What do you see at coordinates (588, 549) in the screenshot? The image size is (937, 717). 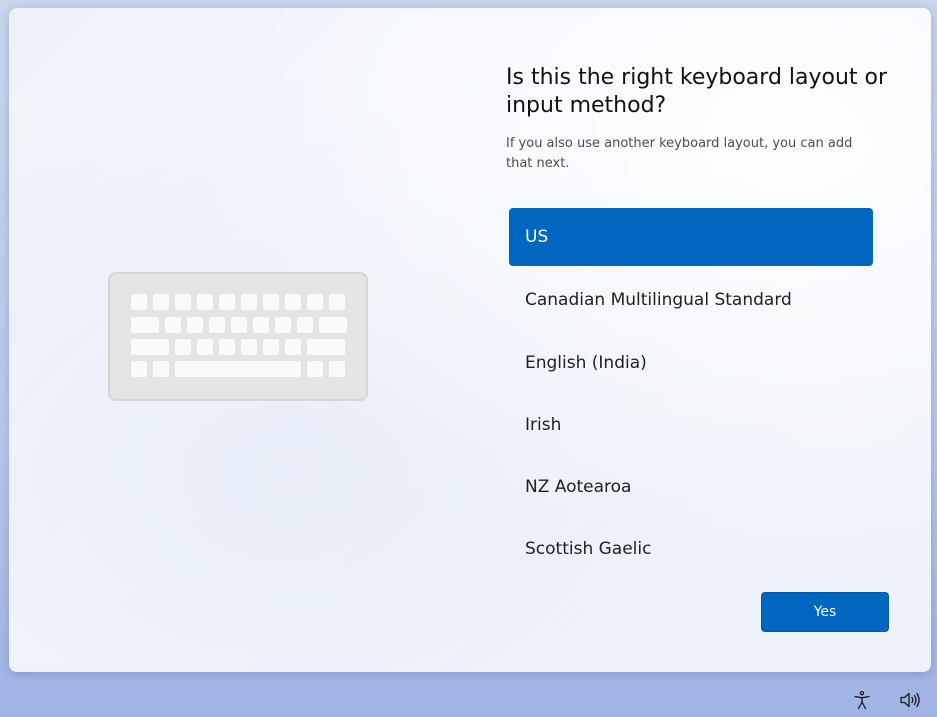 I see `layout-list-item-label: Scottish Gaelic` at bounding box center [588, 549].